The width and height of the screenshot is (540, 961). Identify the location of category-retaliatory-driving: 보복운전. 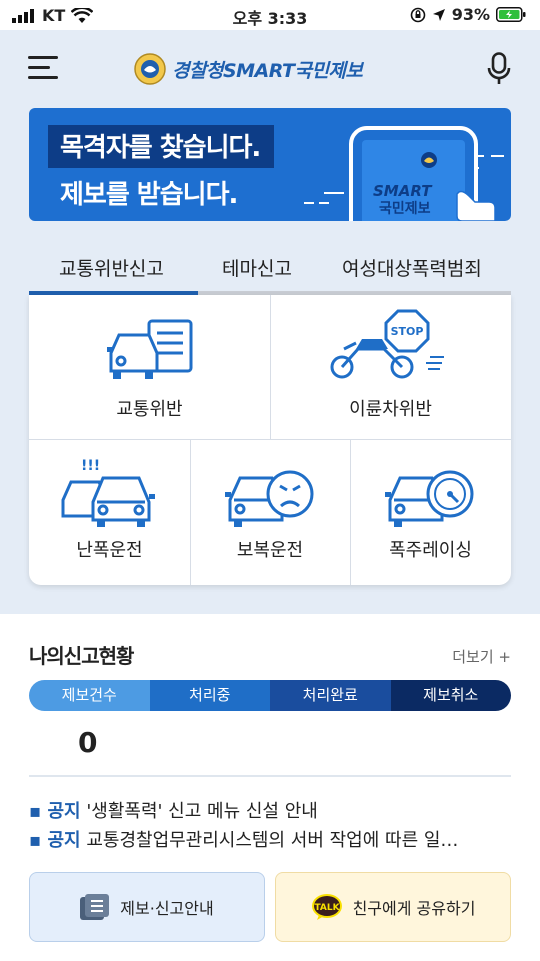
(270, 512).